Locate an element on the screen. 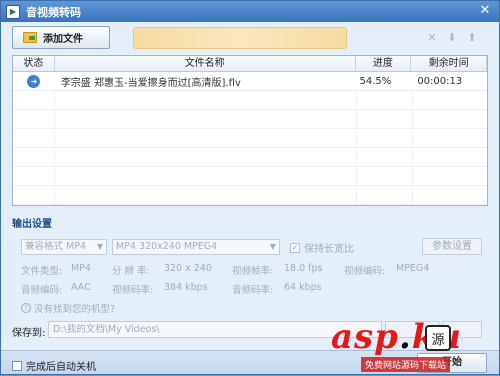 Image resolution: width=500 pixels, height=376 pixels. file-row: ➜ 李宗盛 郑惠玉-当爱擦身而过[高清版].flv 54.5% 00:00:13 is located at coordinates (250, 81).